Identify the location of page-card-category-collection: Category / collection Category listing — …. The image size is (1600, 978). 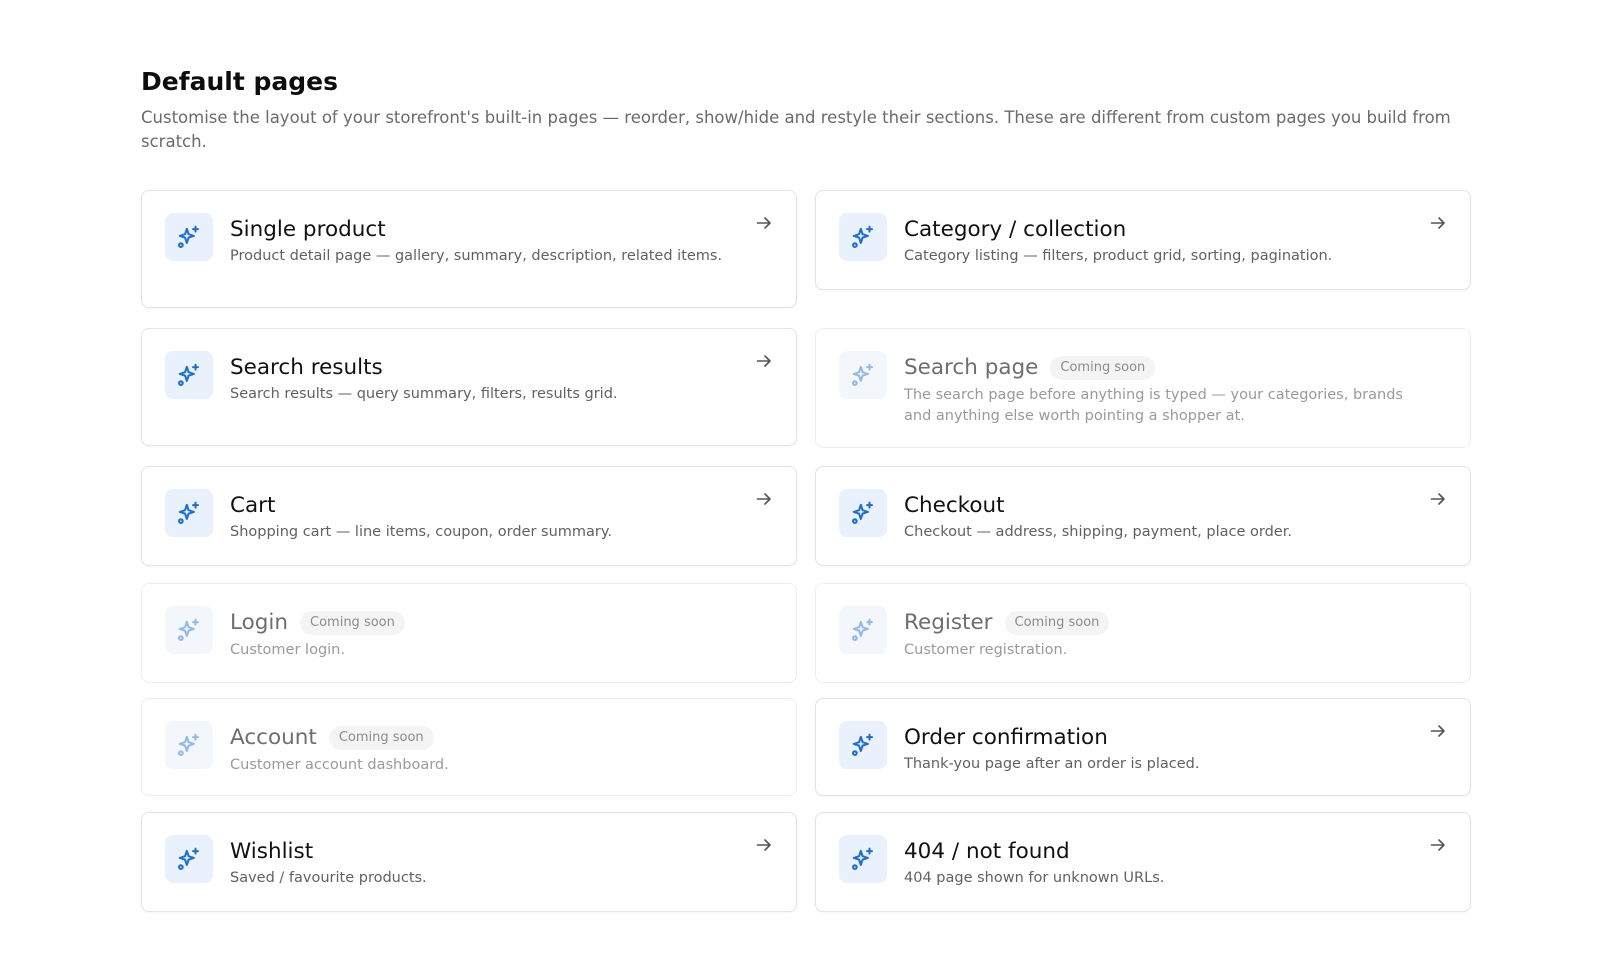
(1143, 240).